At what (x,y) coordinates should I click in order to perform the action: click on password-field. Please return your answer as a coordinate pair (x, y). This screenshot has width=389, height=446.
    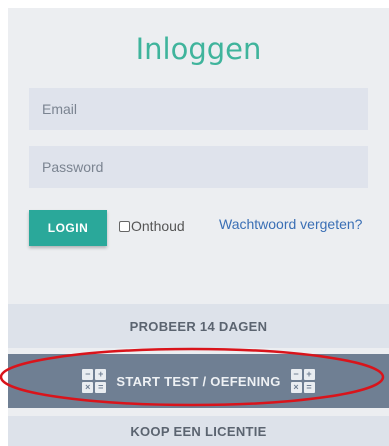
    Looking at the image, I should click on (198, 167).